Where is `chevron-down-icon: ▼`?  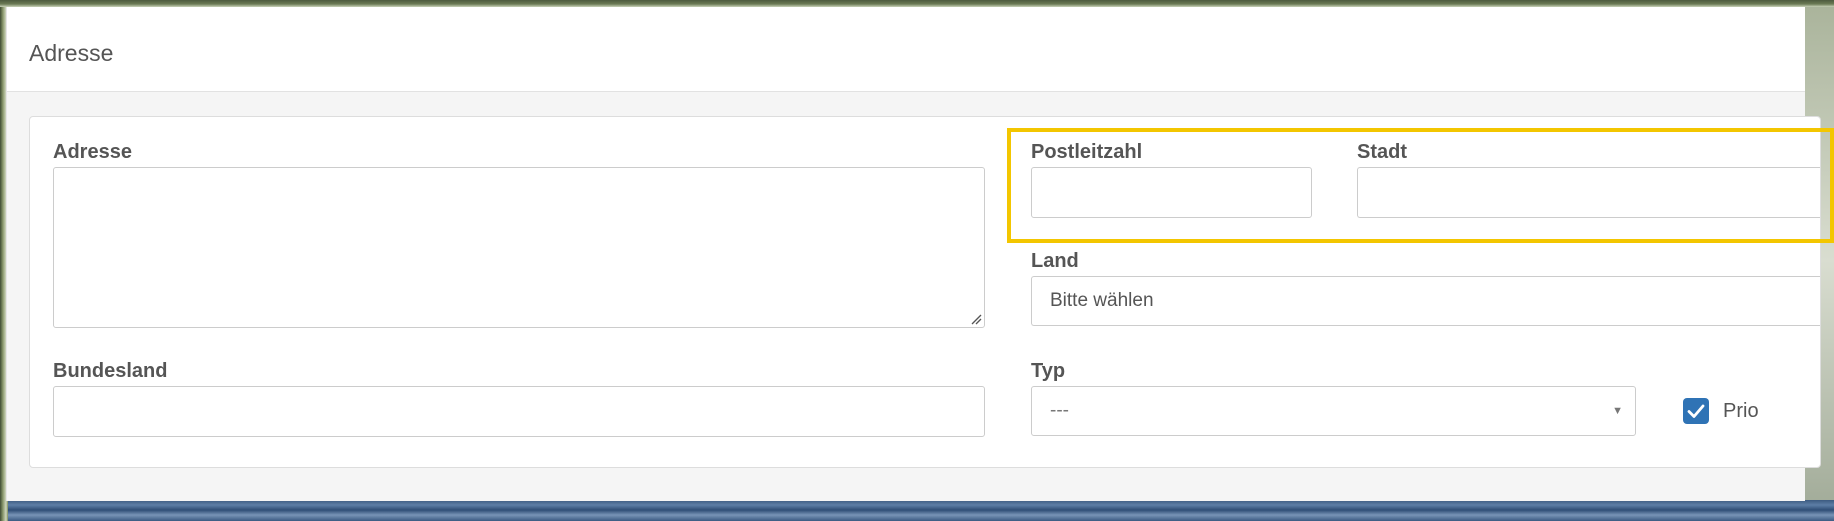
chevron-down-icon: ▼ is located at coordinates (1617, 411).